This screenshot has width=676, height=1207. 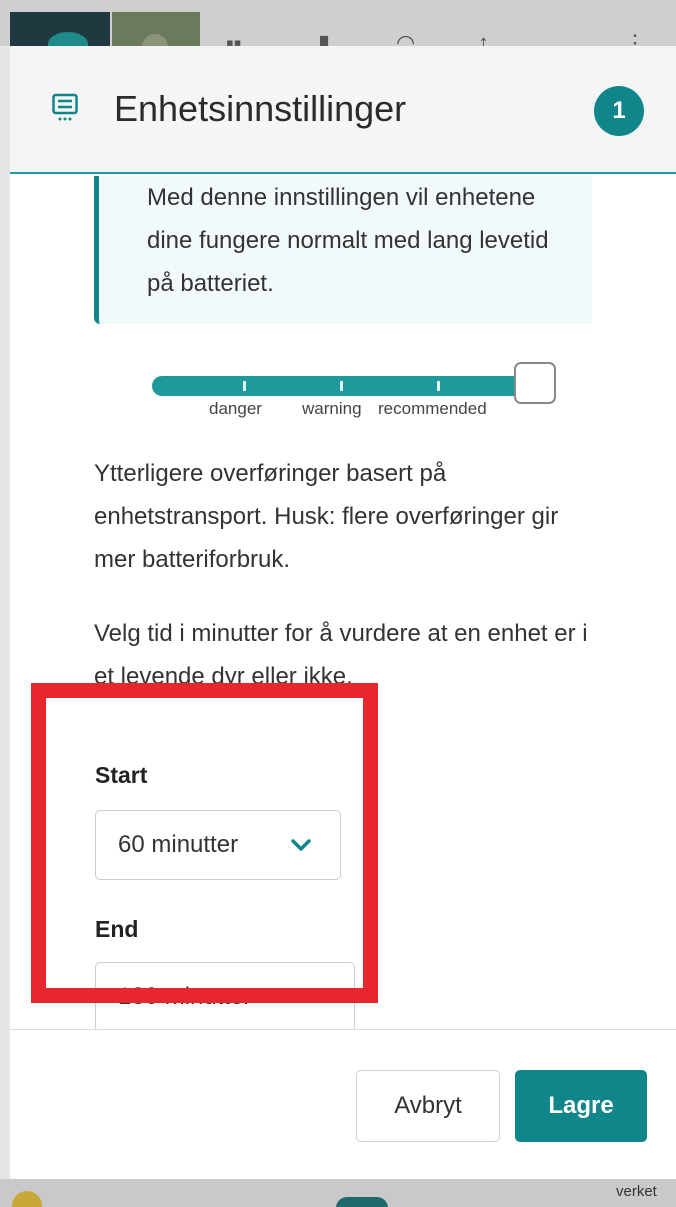 I want to click on slider-track, so click(x=339, y=386).